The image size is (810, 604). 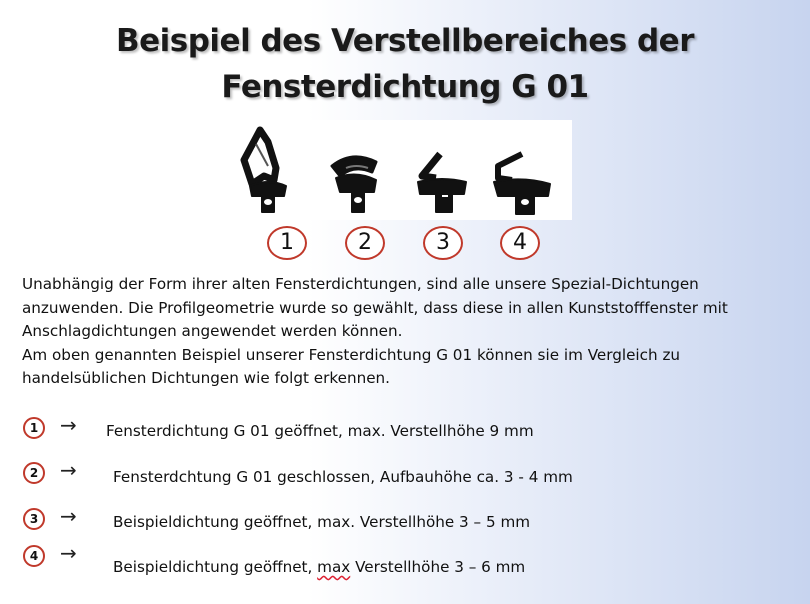 What do you see at coordinates (34, 556) in the screenshot?
I see `legend-number-4: 4` at bounding box center [34, 556].